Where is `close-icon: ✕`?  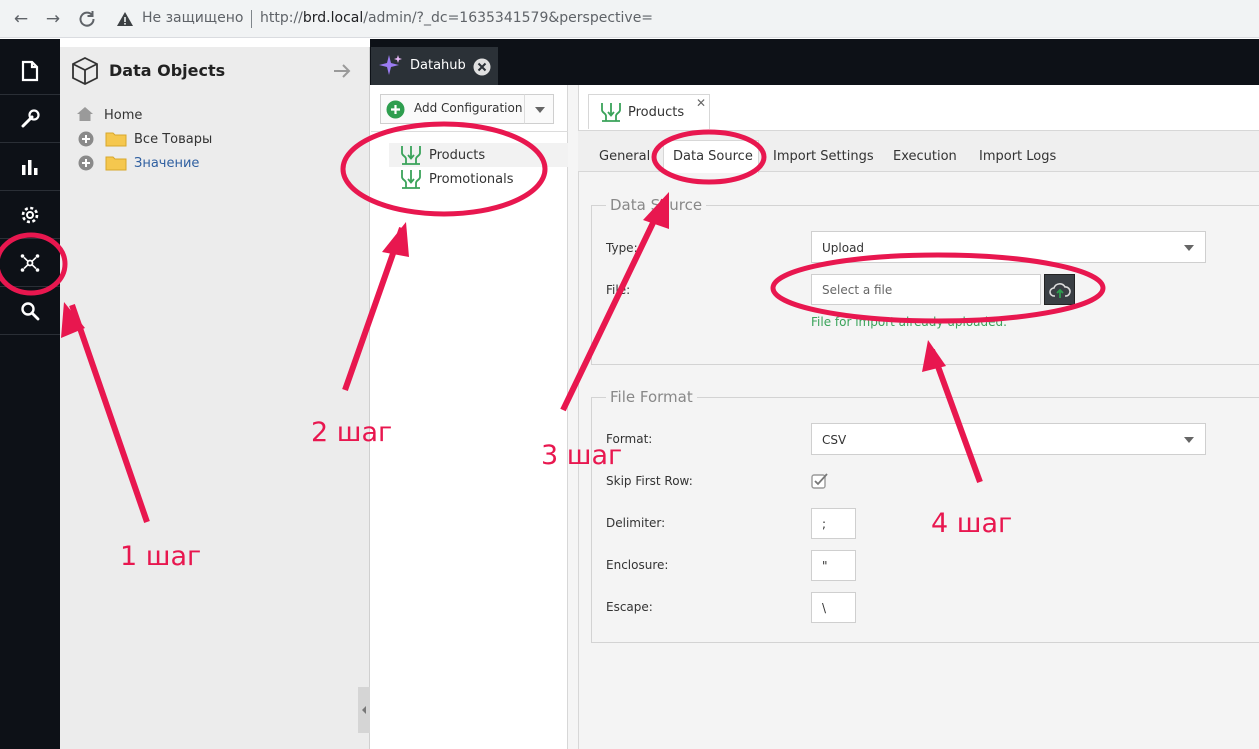 close-icon: ✕ is located at coordinates (701, 103).